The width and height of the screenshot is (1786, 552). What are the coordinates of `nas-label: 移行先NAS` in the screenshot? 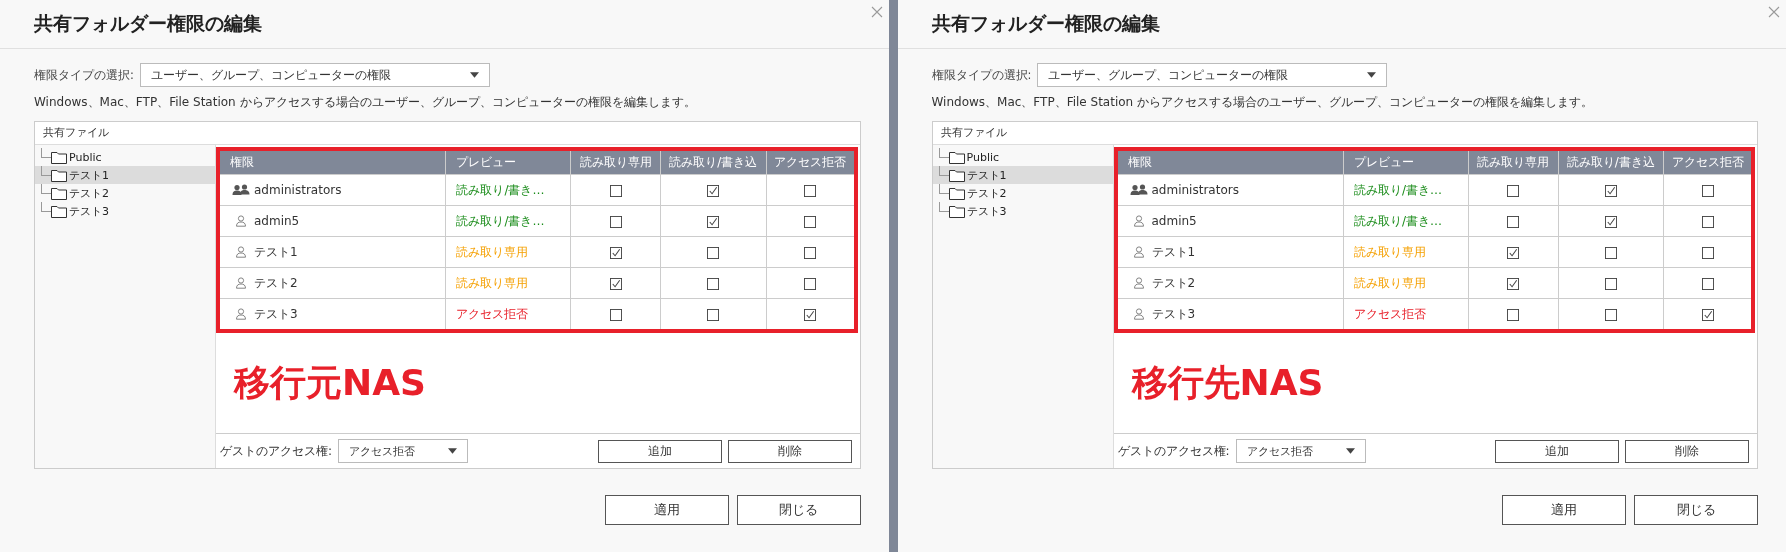 It's located at (1227, 382).